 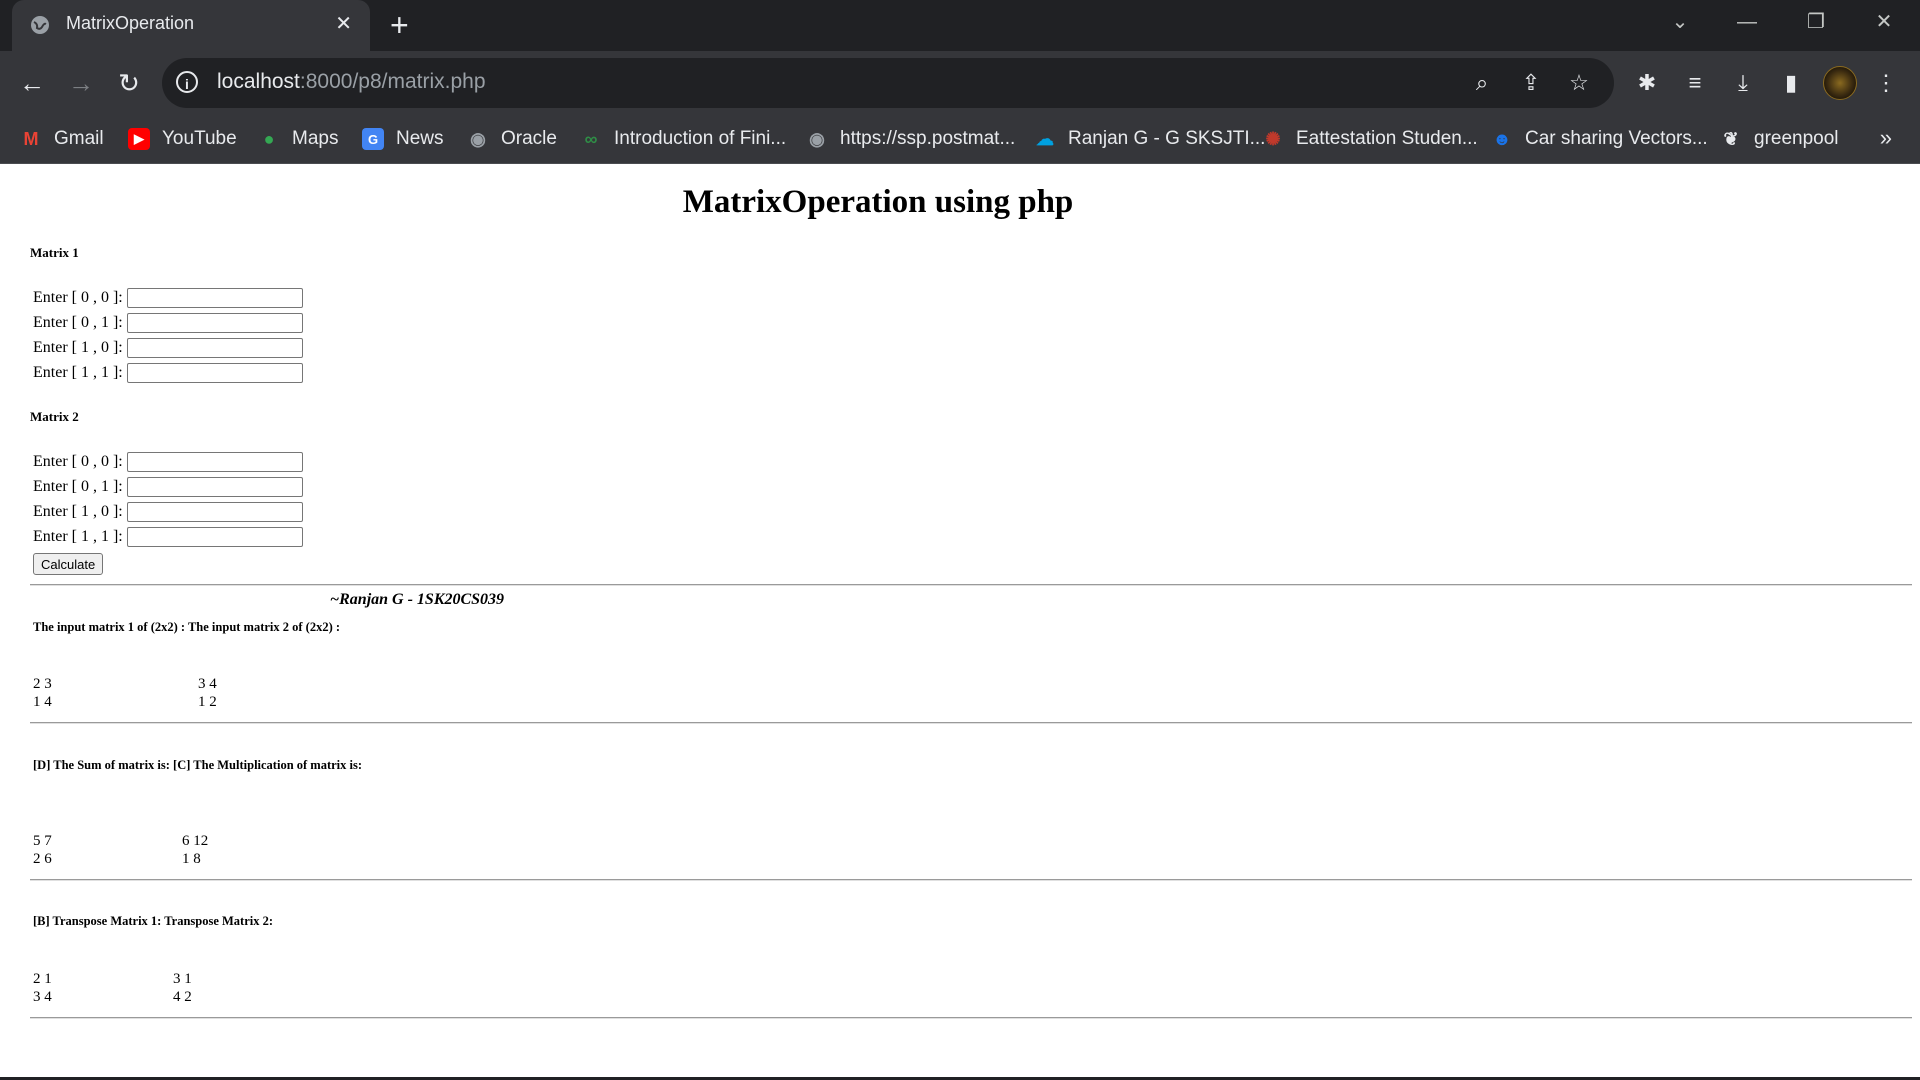 What do you see at coordinates (187, 627) in the screenshot?
I see `input-matrices-heading: The input matrix 1 of (2x2)` at bounding box center [187, 627].